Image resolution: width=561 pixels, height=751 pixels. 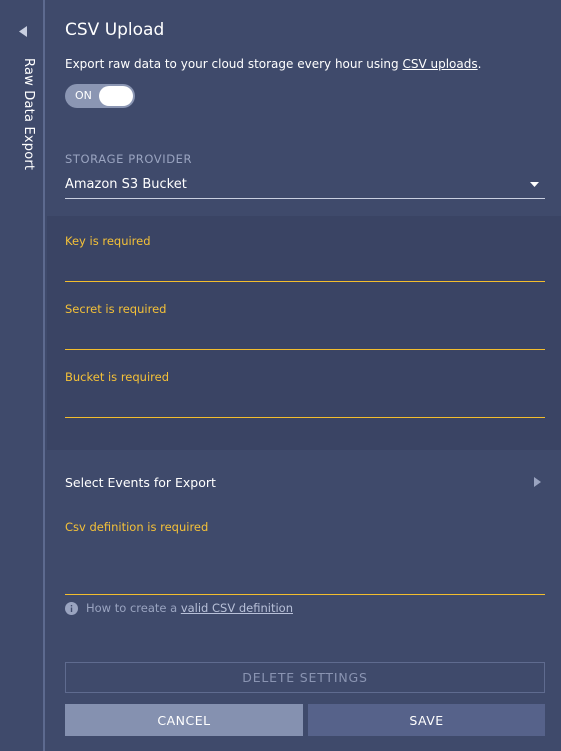 What do you see at coordinates (305, 326) in the screenshot?
I see `secret-field: Secret is required` at bounding box center [305, 326].